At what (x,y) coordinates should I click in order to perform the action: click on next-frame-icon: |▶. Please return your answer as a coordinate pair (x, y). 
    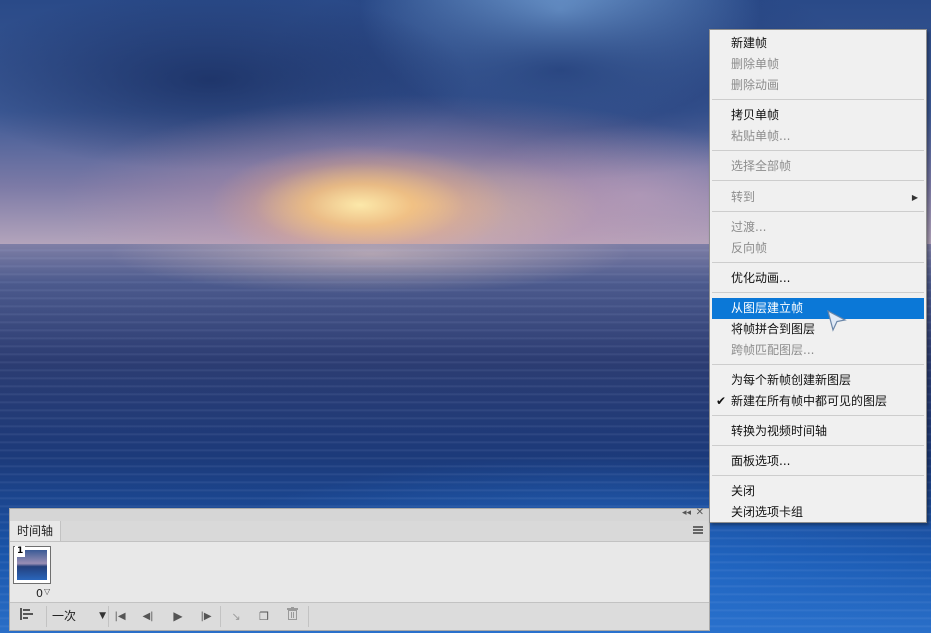
    Looking at the image, I should click on (206, 616).